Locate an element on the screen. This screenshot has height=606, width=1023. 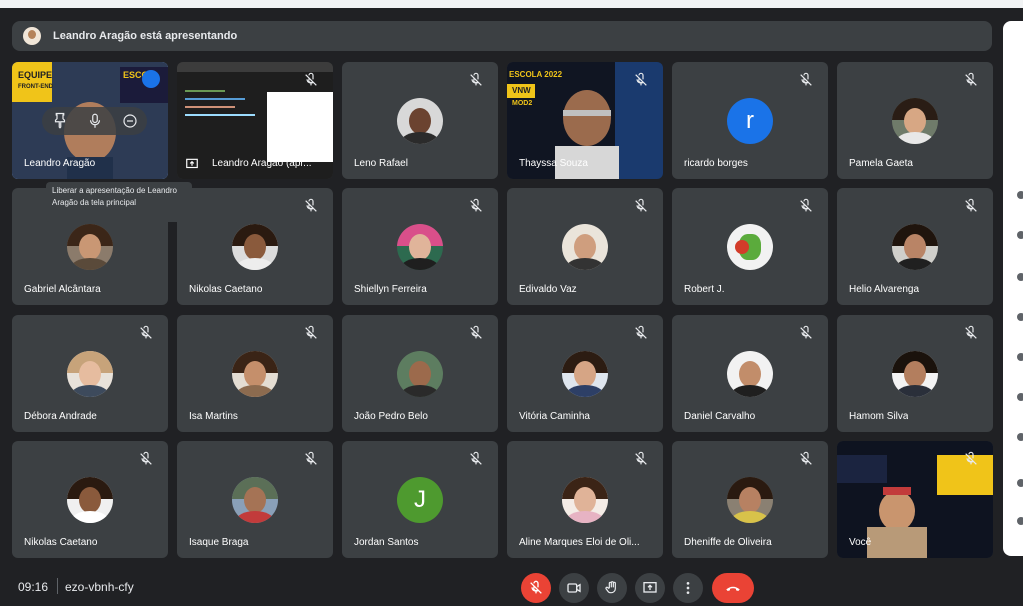
participant-tile: Vitória Caminha is located at coordinates (585, 373).